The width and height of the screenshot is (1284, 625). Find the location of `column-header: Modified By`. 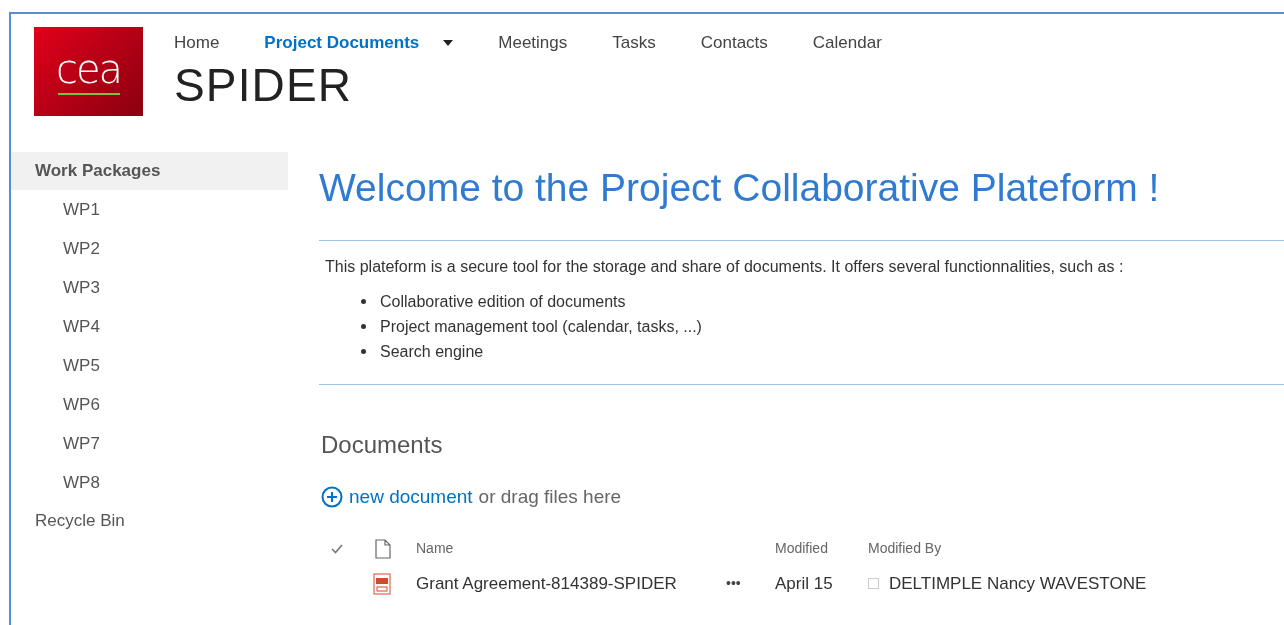

column-header: Modified By is located at coordinates (905, 548).